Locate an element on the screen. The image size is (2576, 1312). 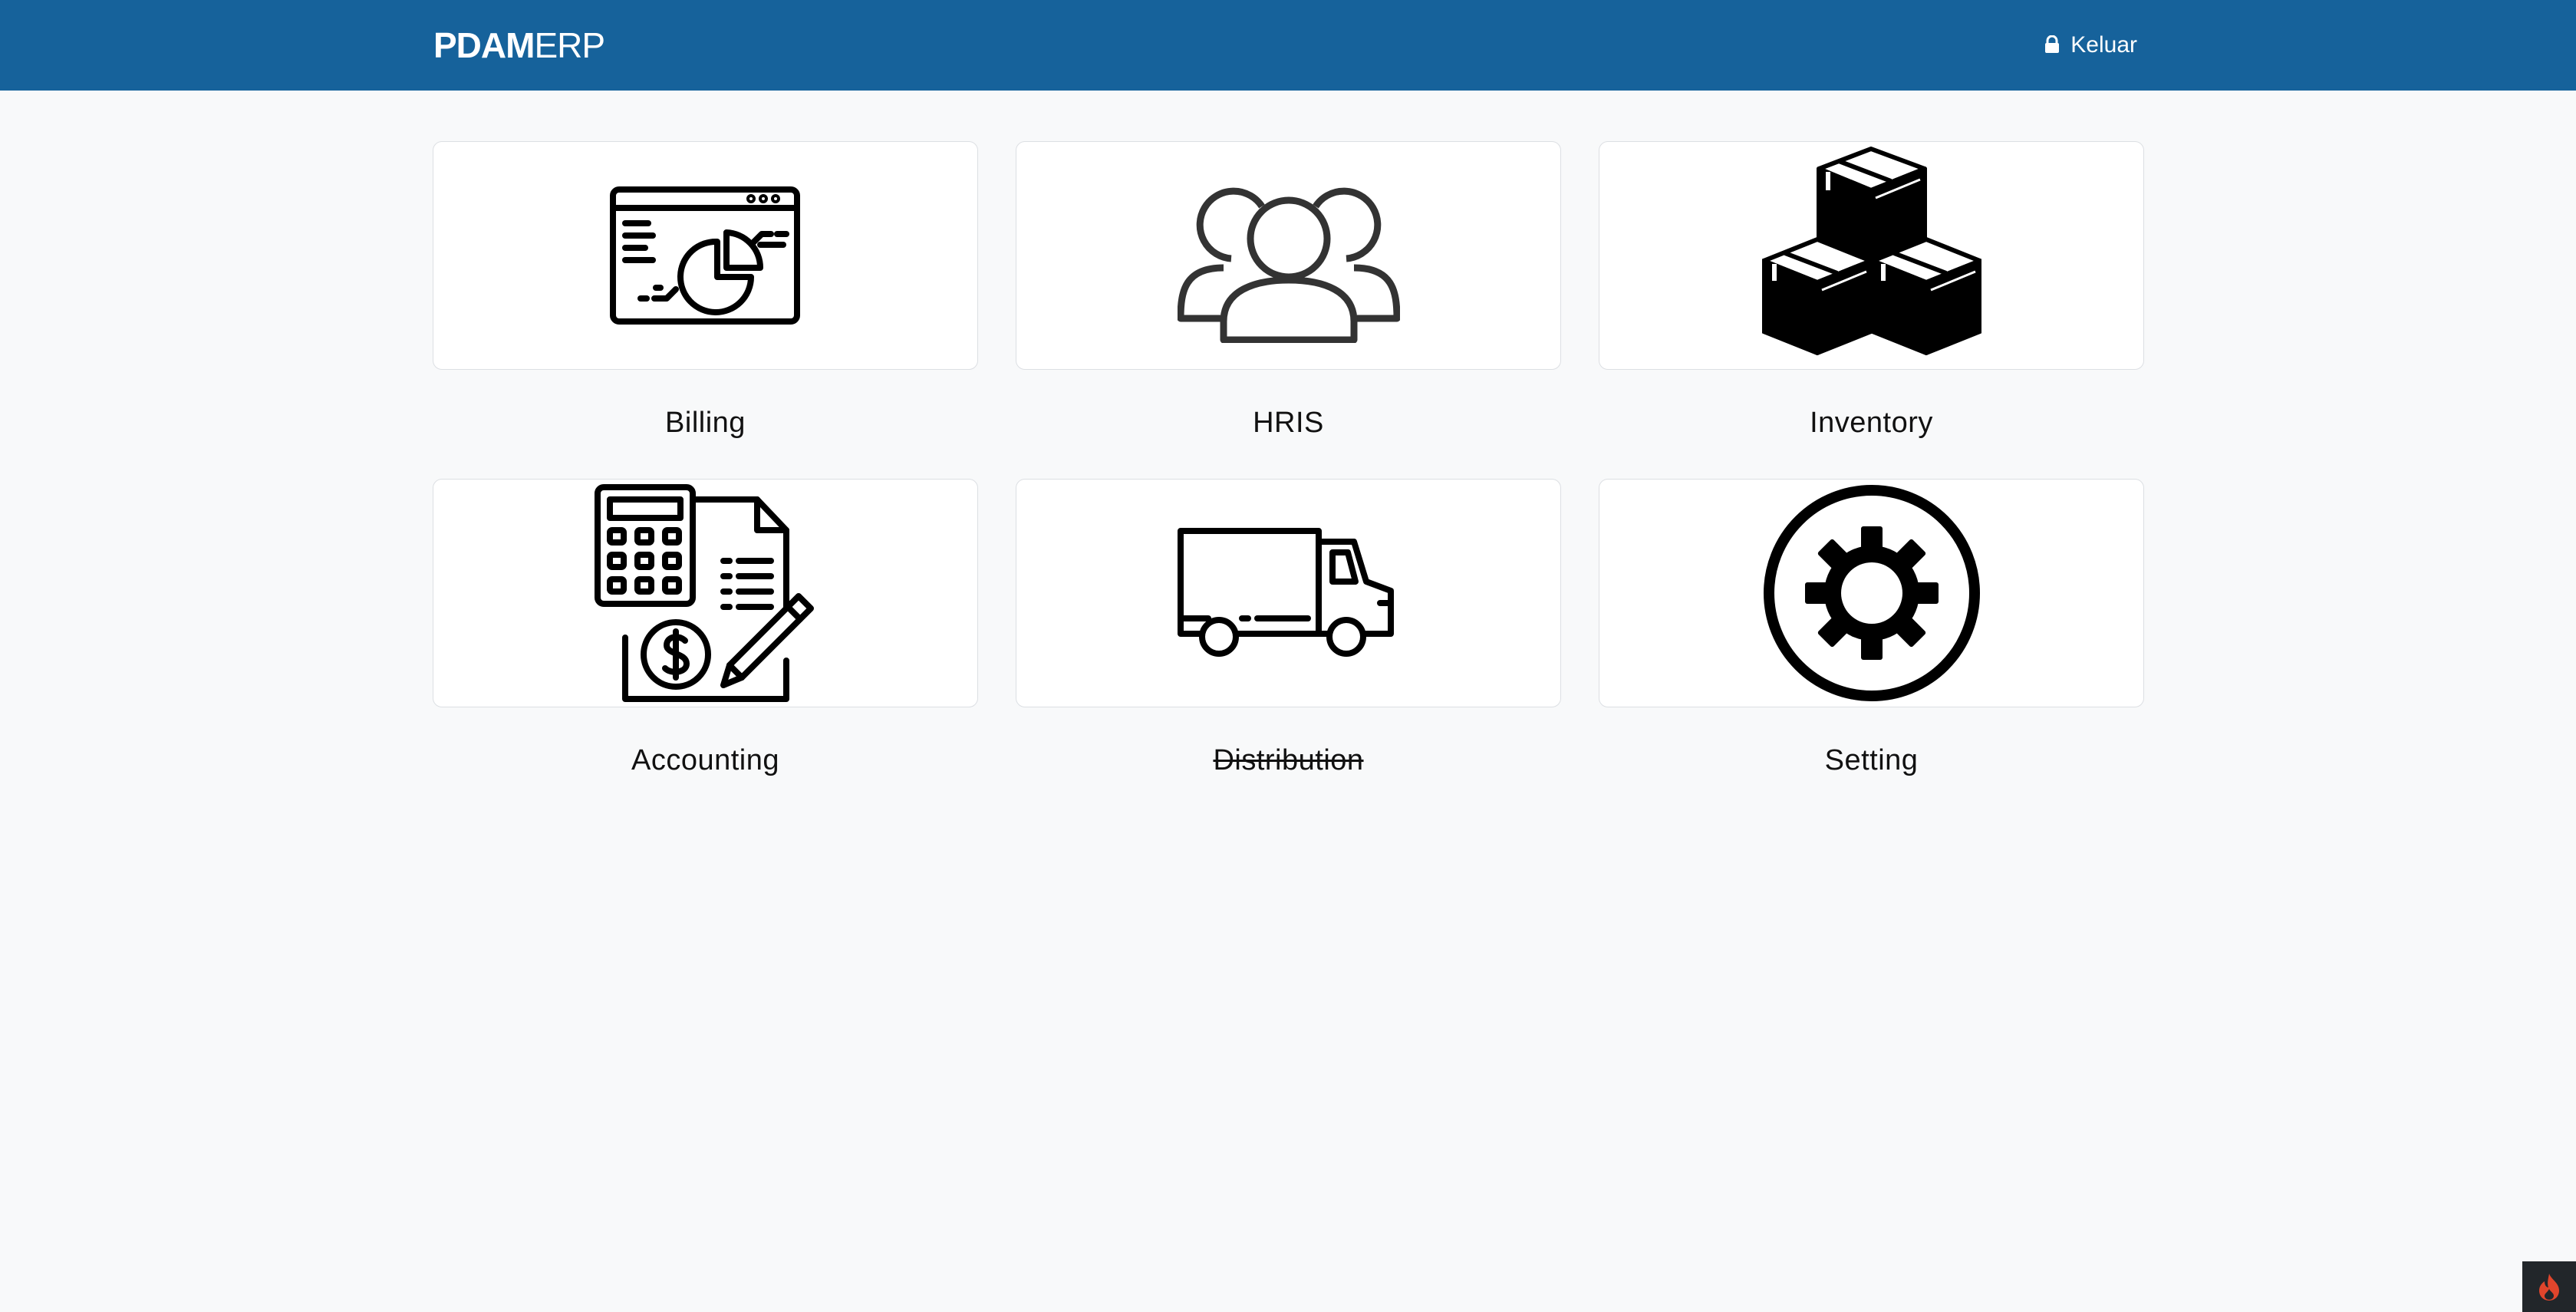
module-label: Inventory is located at coordinates (1871, 423).